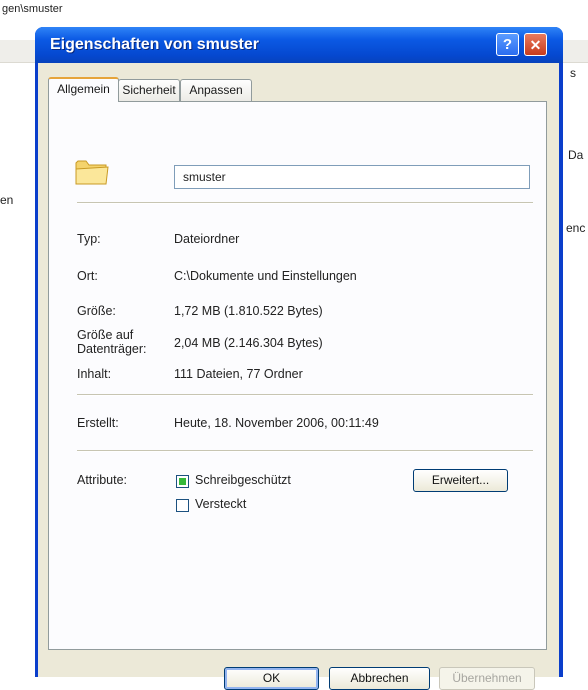  What do you see at coordinates (7, 200) in the screenshot?
I see `background-text: en` at bounding box center [7, 200].